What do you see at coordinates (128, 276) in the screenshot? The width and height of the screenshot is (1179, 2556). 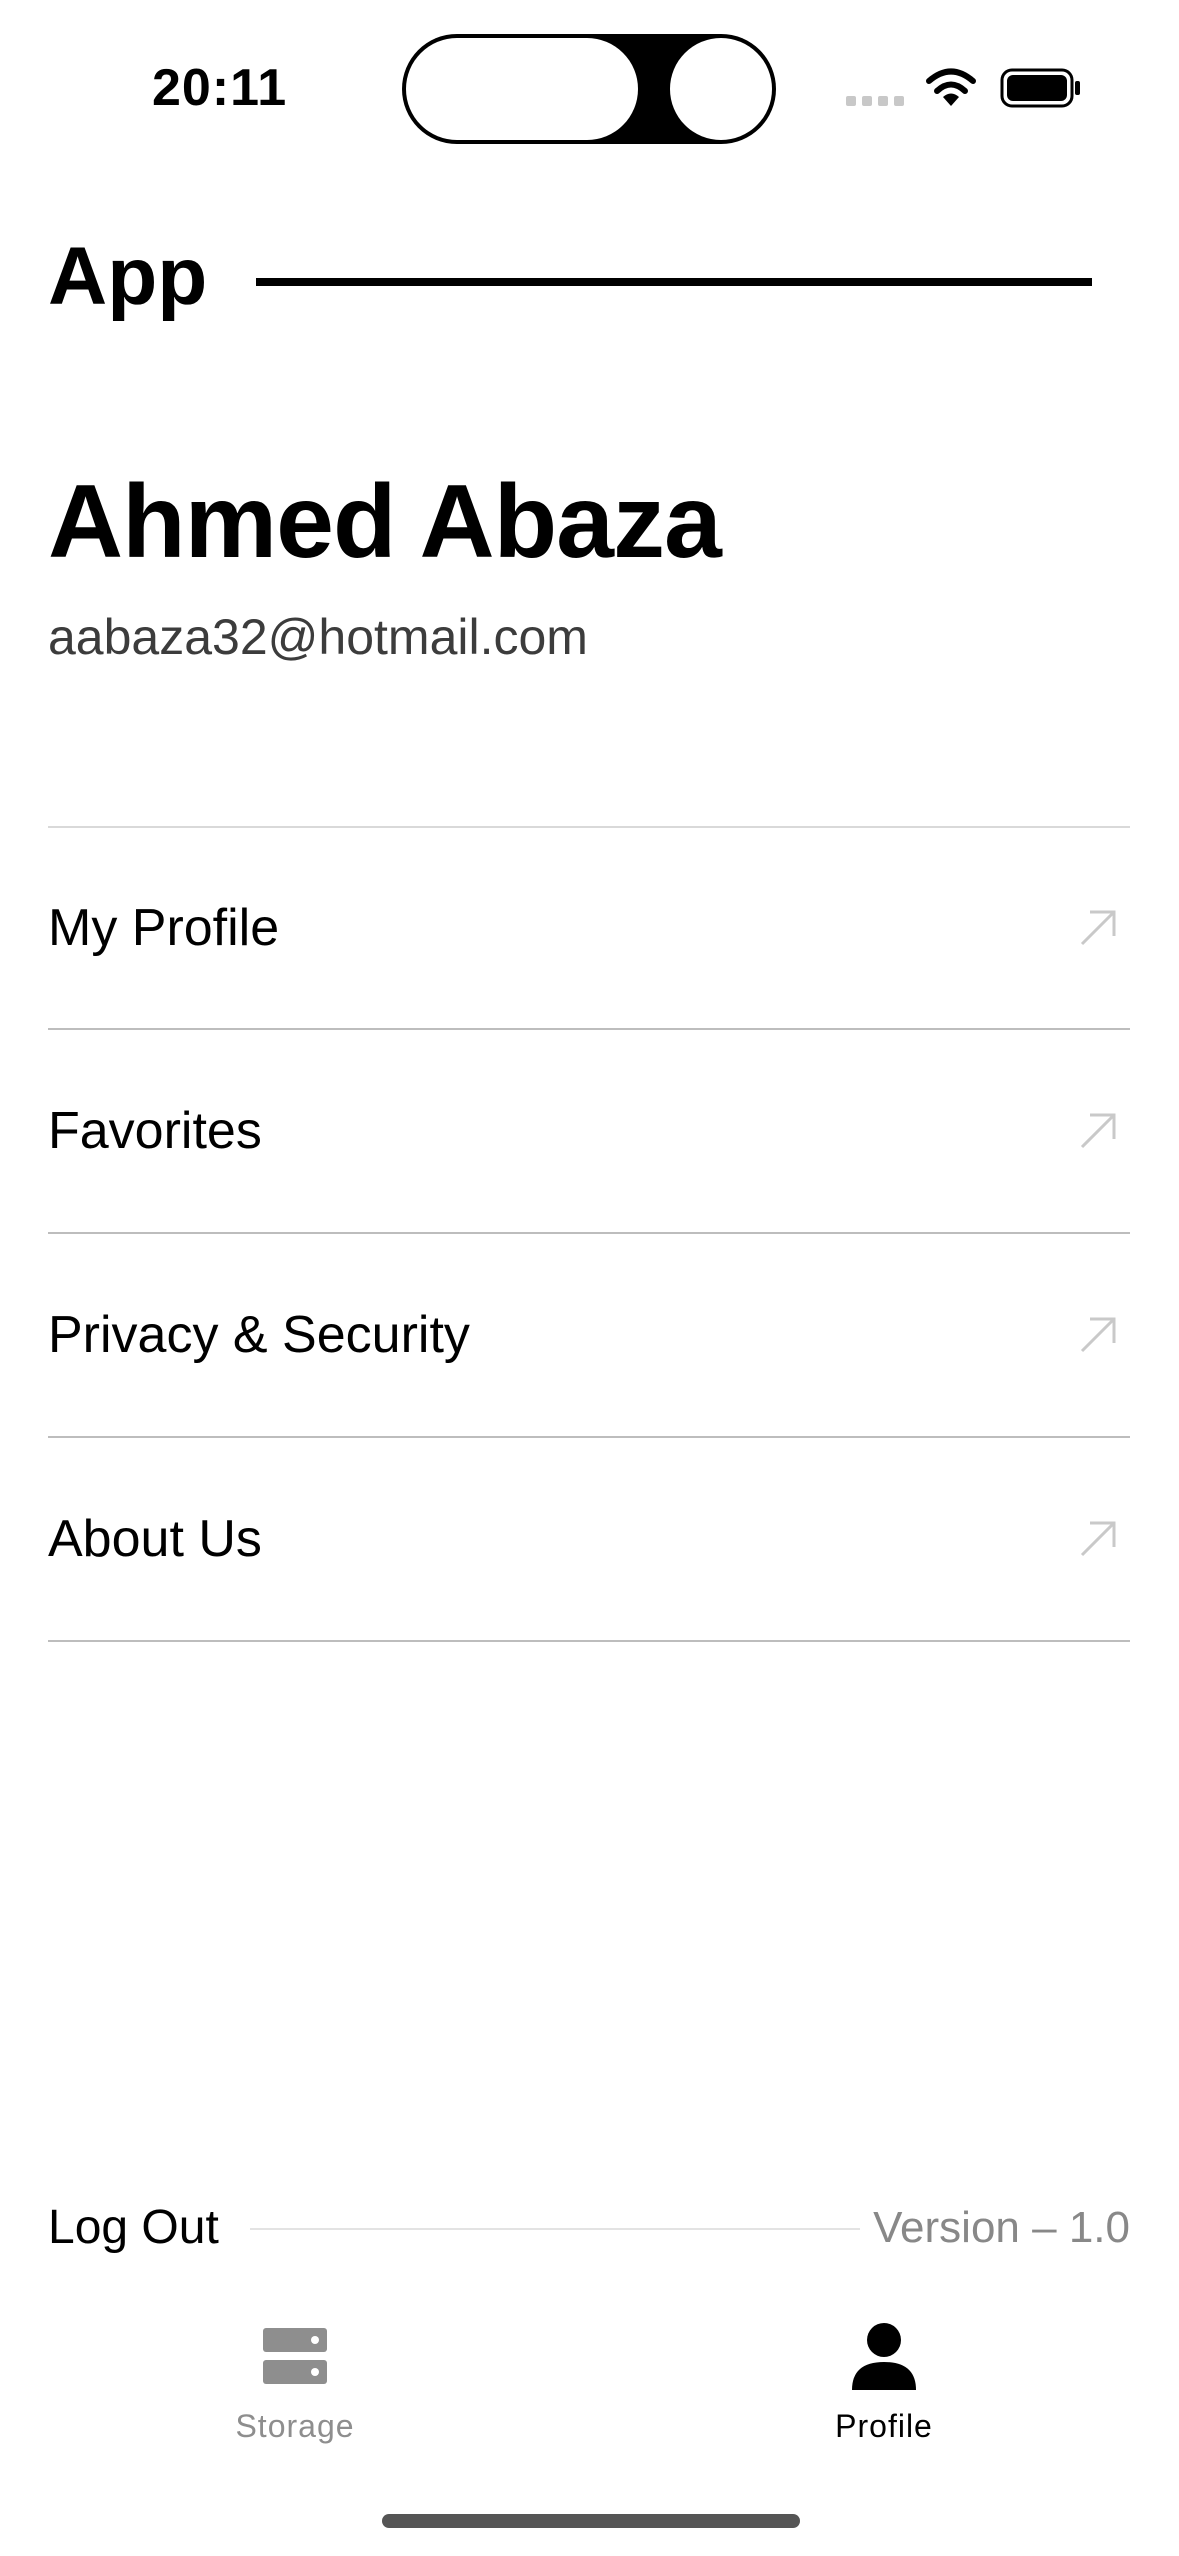 I see `app-title: App` at bounding box center [128, 276].